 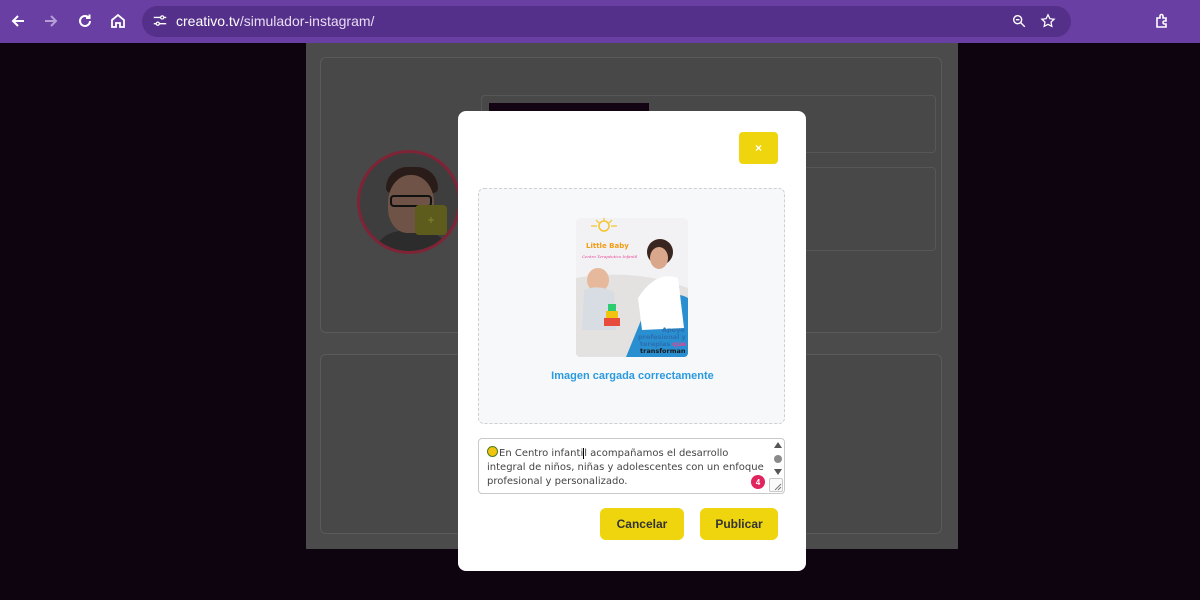 I want to click on scroll-thumb, so click(x=778, y=459).